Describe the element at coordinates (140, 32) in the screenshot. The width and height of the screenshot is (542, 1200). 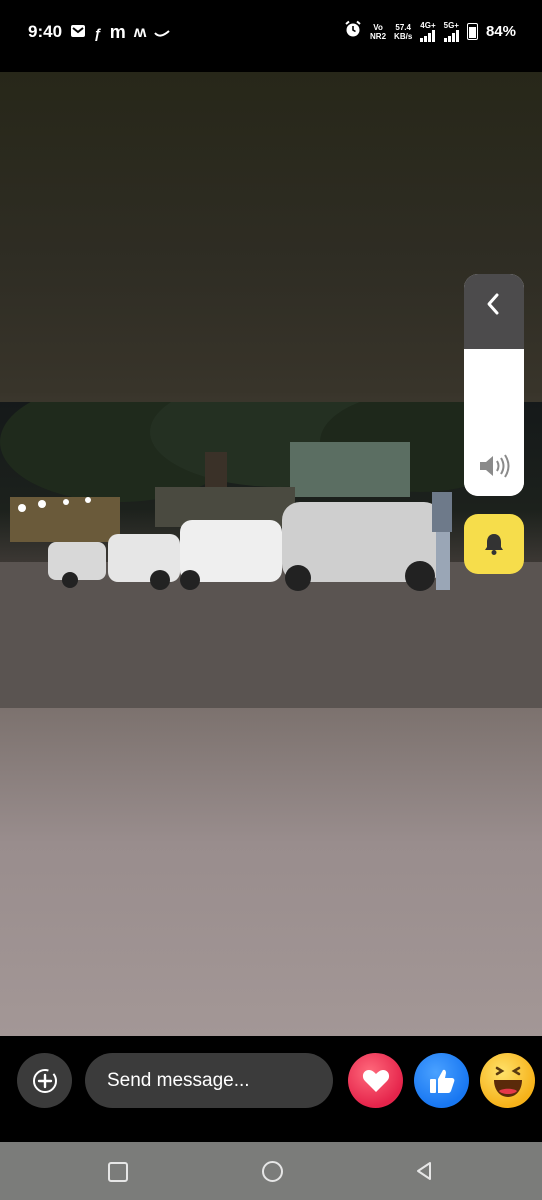
I see `m-icon: ʍ` at that location.